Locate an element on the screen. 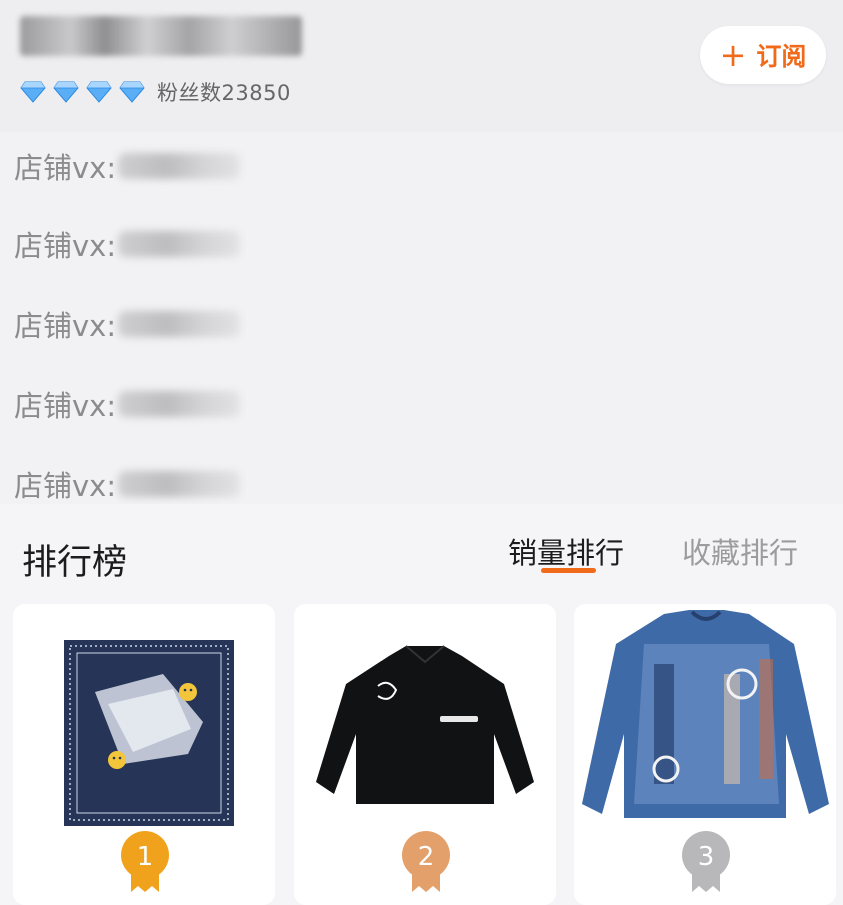 Image resolution: width=843 pixels, height=905 pixels. shop-header: 粉丝数23850 + 订阅 is located at coordinates (421, 66).